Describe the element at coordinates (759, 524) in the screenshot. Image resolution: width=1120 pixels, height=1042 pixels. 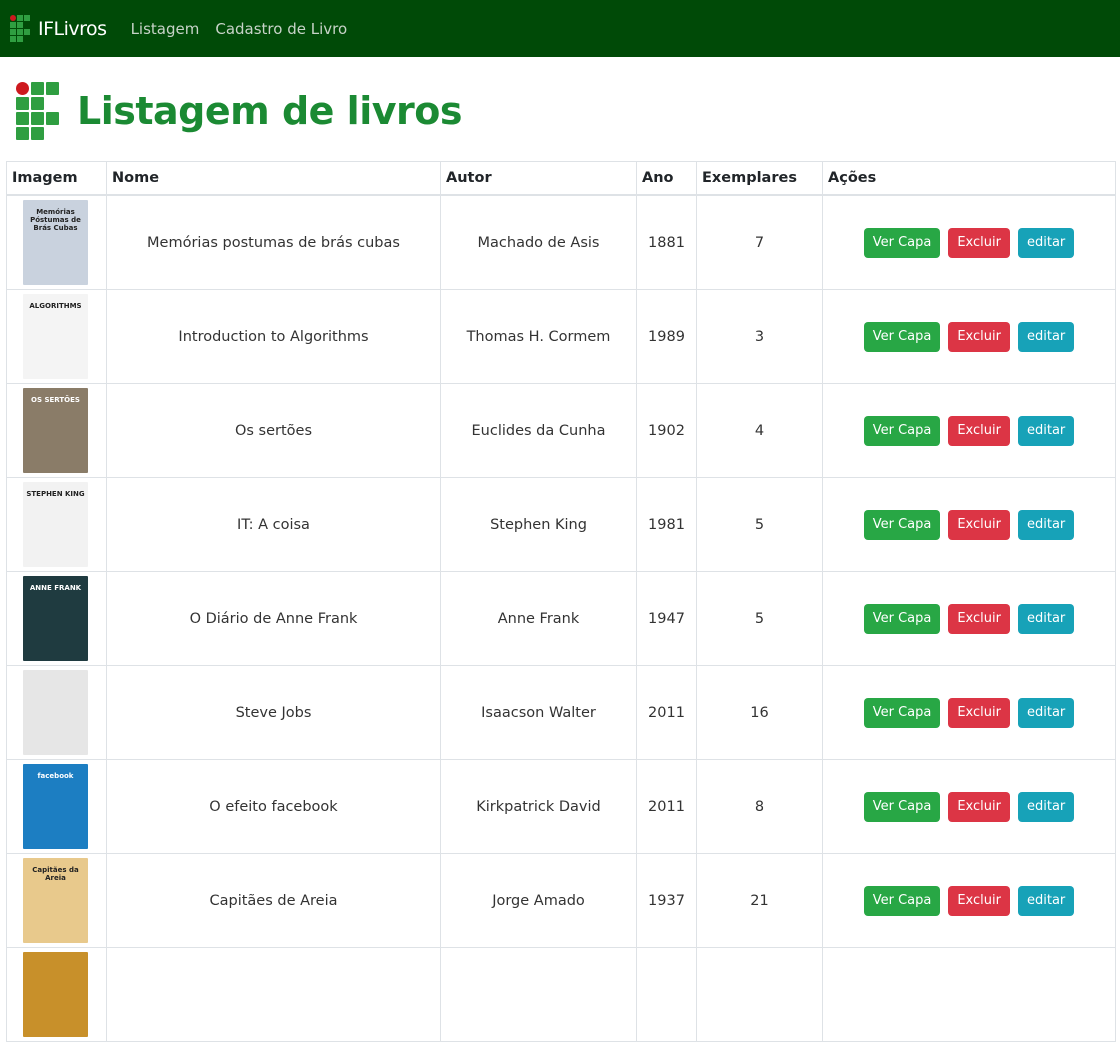
I see `book-copies: 5` at that location.